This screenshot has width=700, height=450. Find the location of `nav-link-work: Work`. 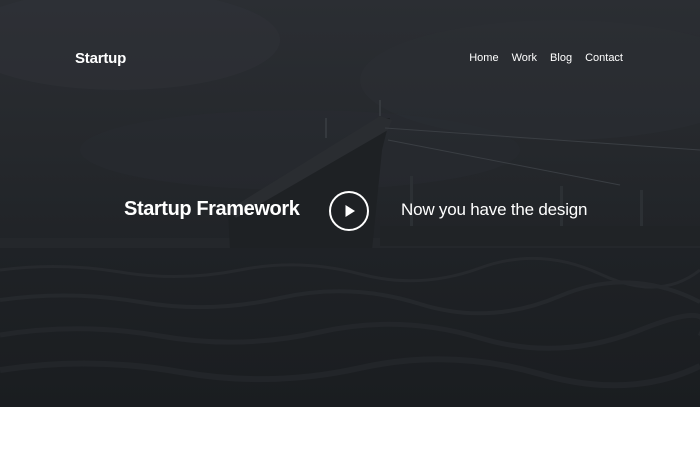

nav-link-work: Work is located at coordinates (524, 58).